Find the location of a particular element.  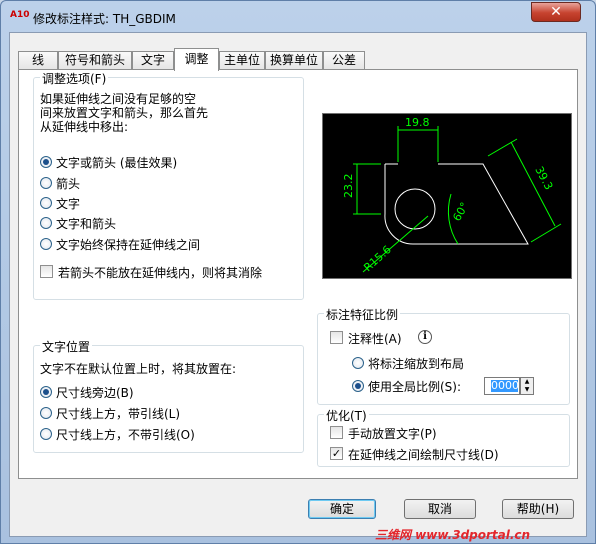

radio-keep-text-between is located at coordinates (46, 244).